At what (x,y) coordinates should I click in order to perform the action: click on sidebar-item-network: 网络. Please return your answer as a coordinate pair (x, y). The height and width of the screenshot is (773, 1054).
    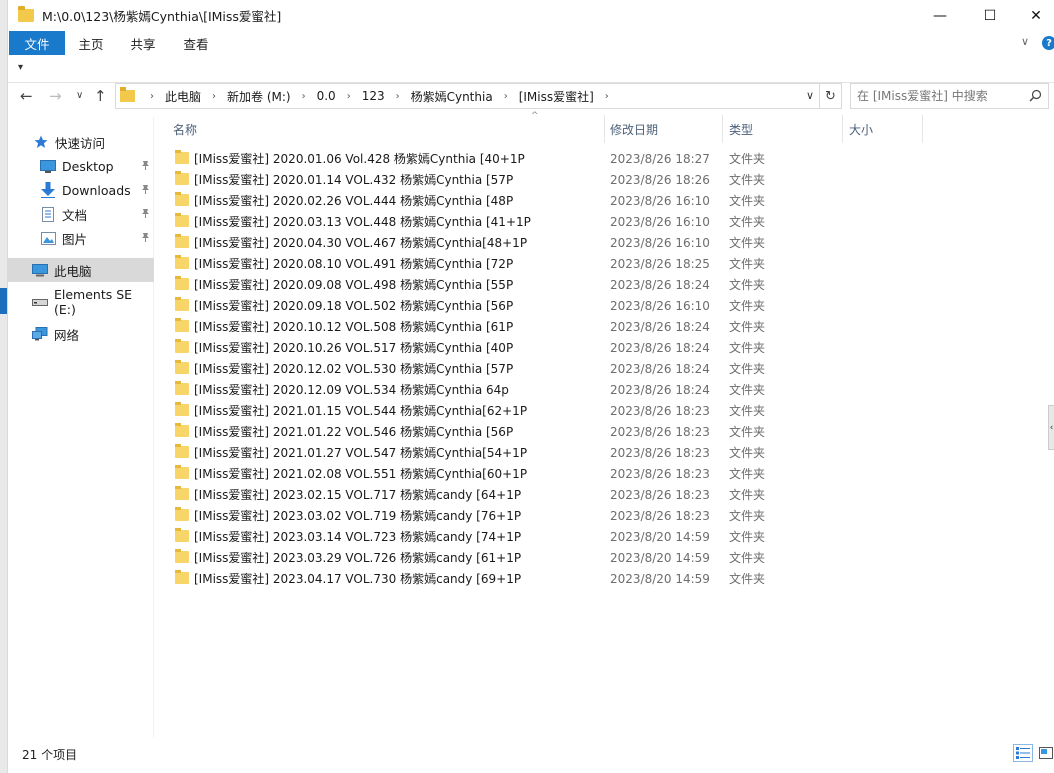
    Looking at the image, I should click on (81, 334).